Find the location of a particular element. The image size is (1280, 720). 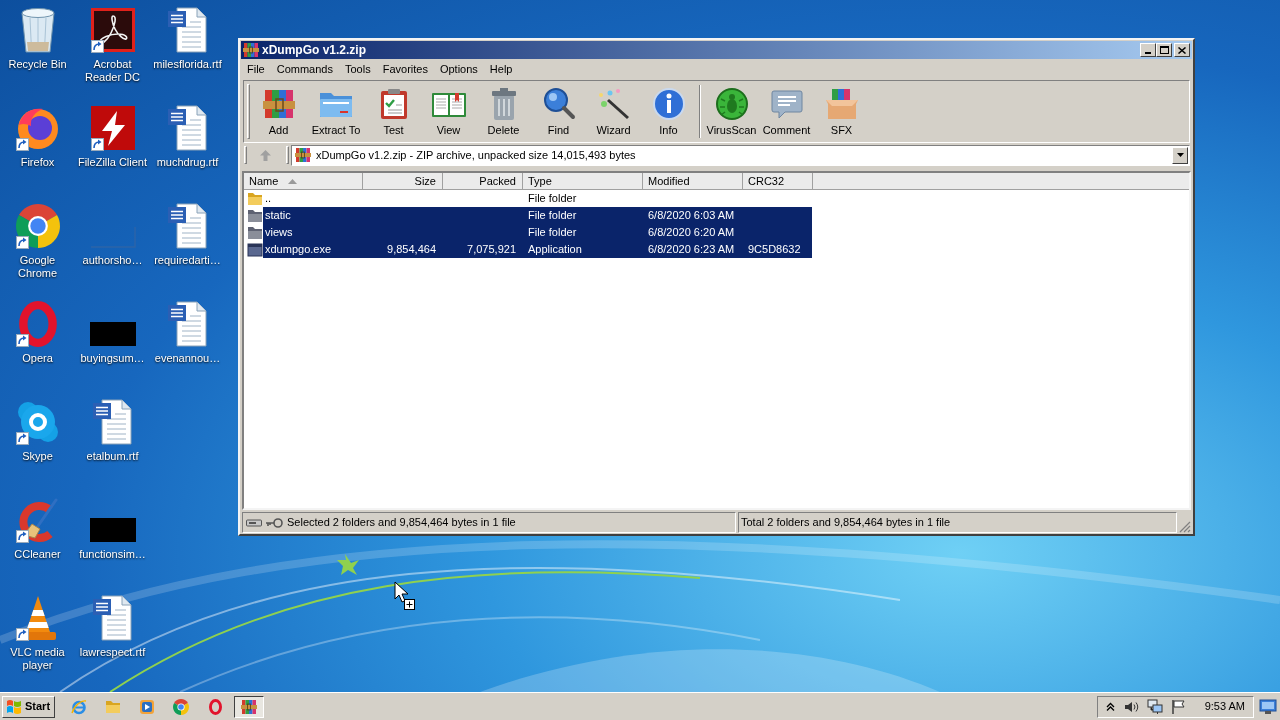

start-button: Start is located at coordinates (28, 706).